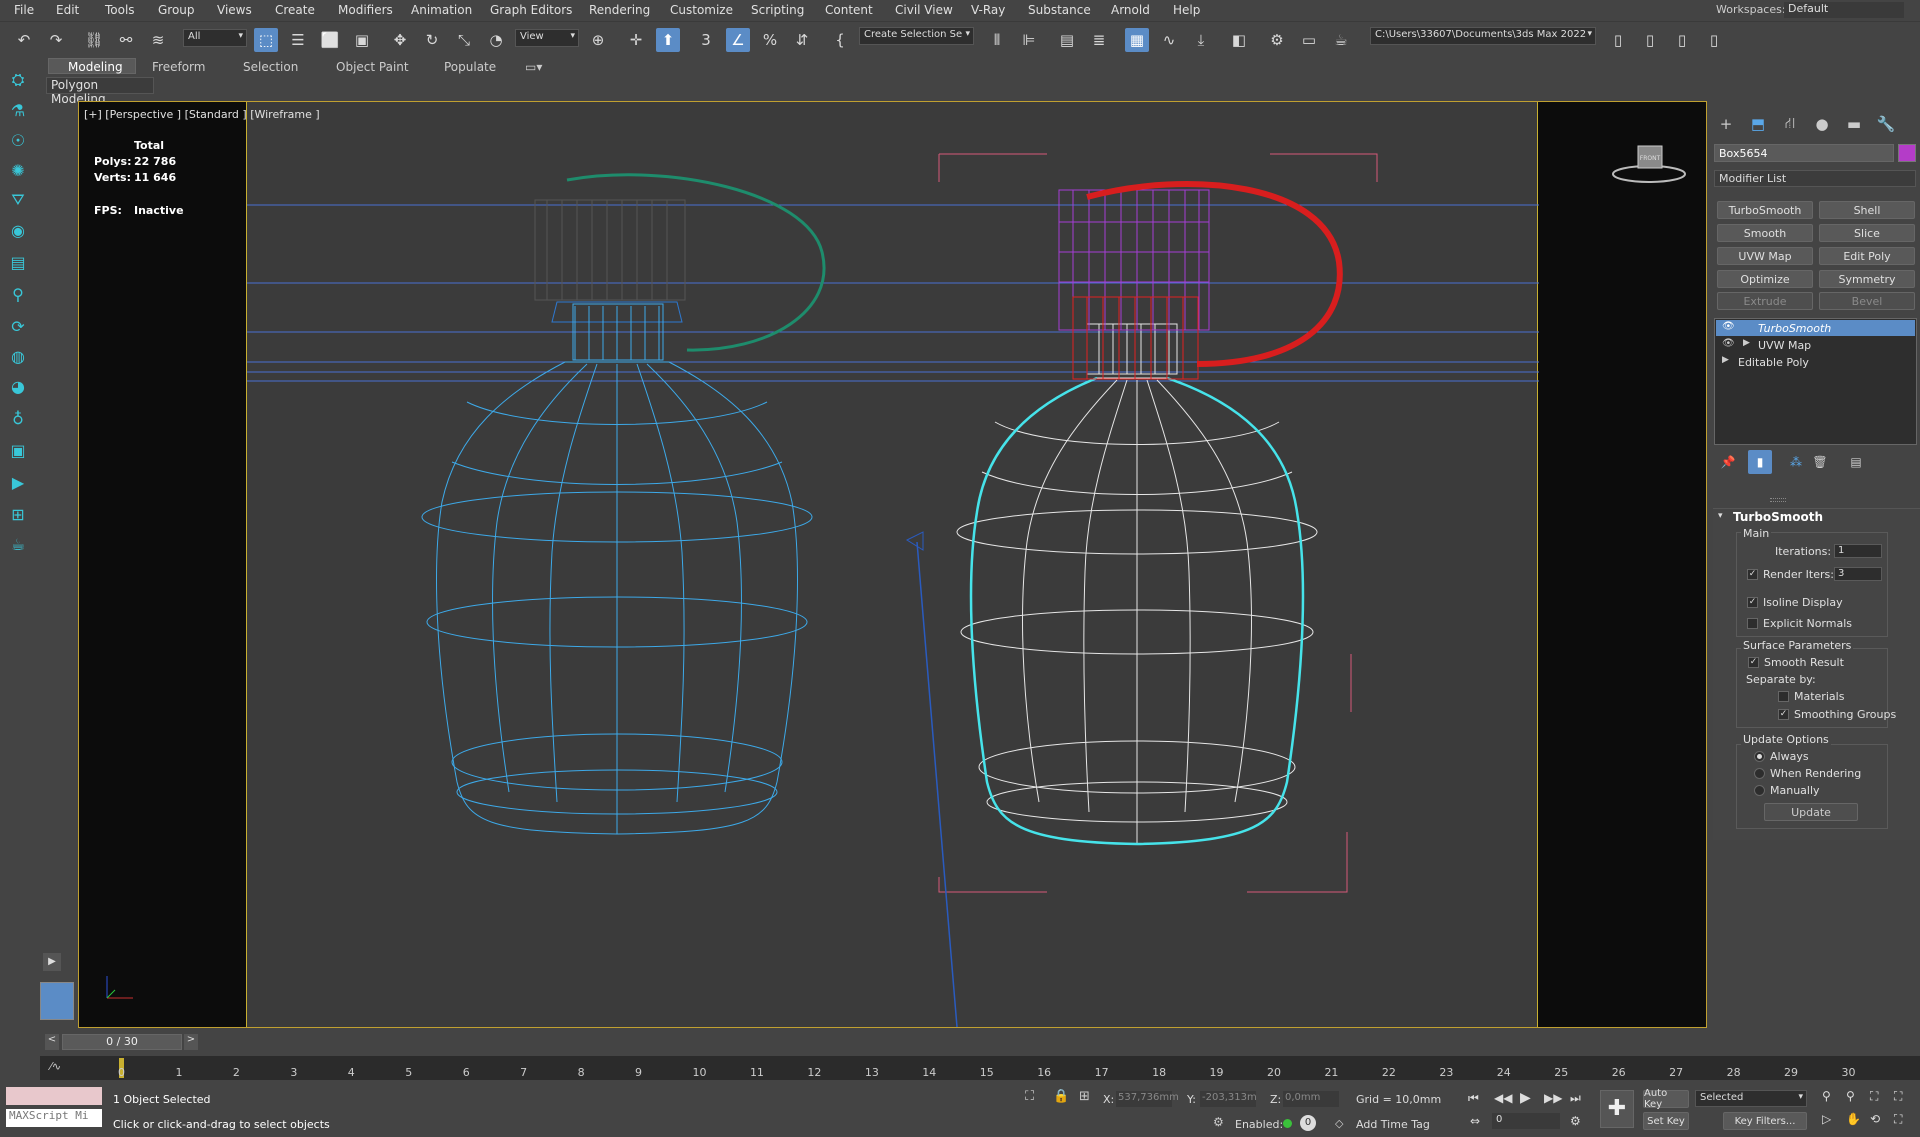  Describe the element at coordinates (1147, 1099) in the screenshot. I see `x-coordinate-field: 537,736mm` at that location.